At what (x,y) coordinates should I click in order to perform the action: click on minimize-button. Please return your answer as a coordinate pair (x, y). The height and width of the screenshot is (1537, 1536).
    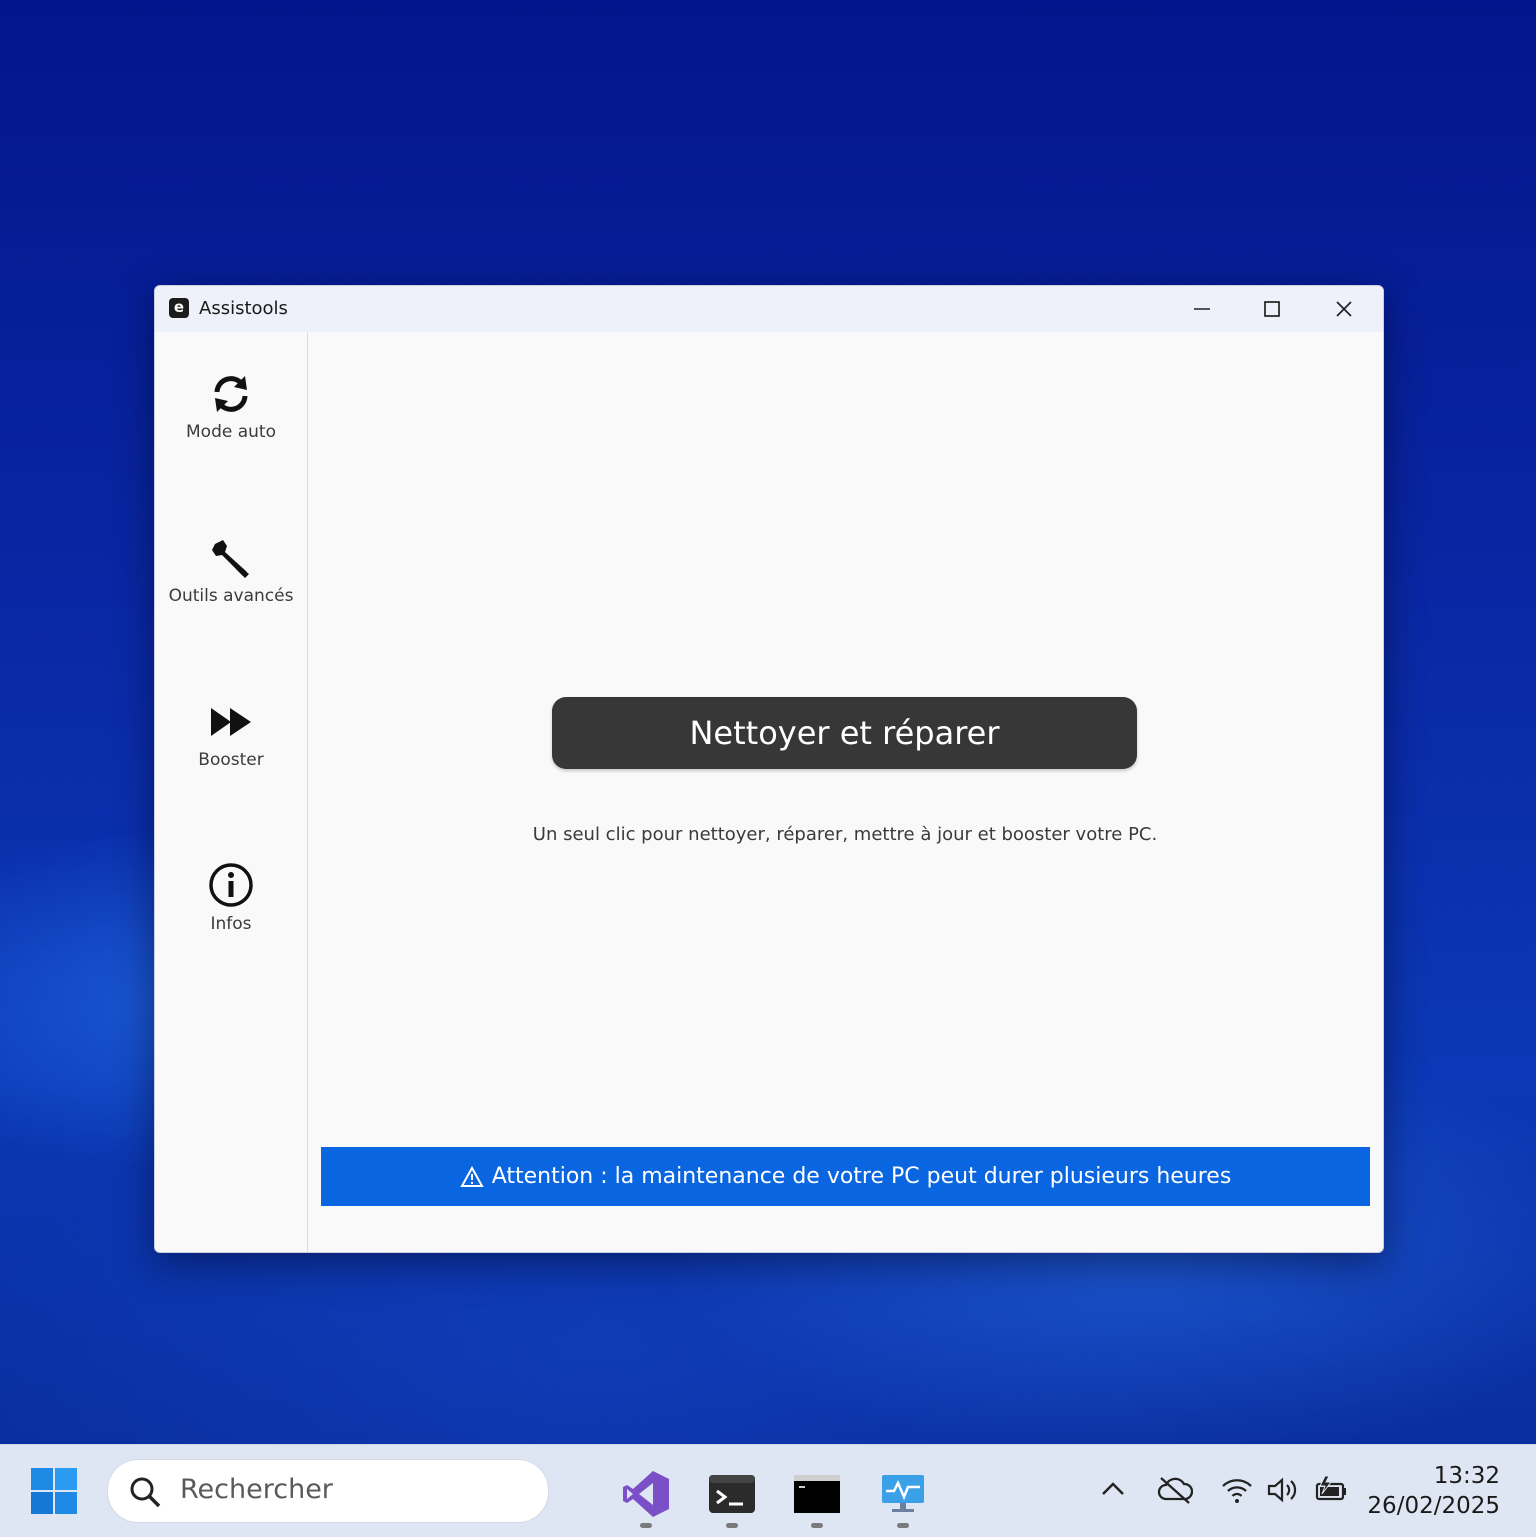
    Looking at the image, I should click on (1202, 309).